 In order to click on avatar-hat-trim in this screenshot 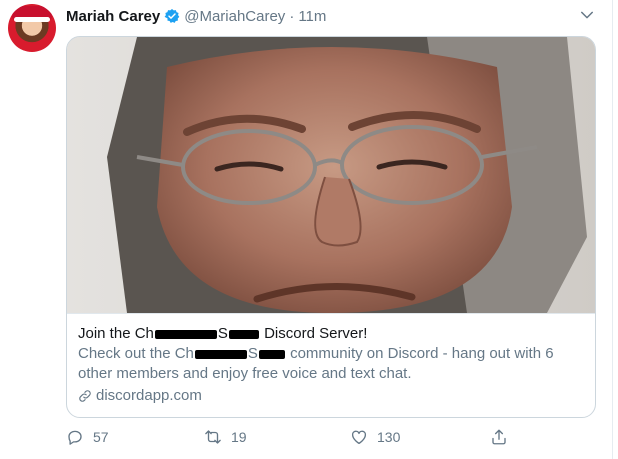, I will do `click(32, 19)`.